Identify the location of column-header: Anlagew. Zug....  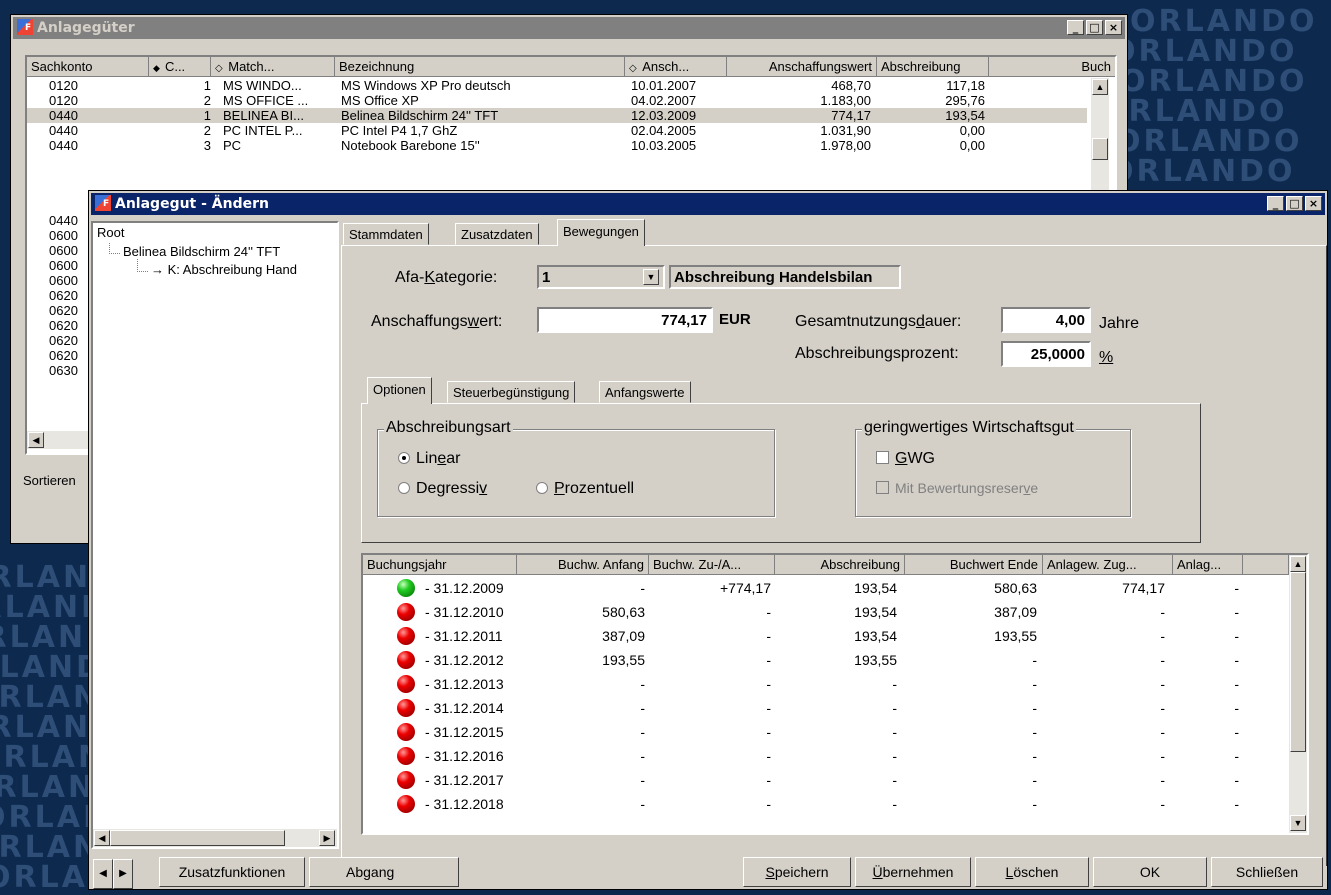
(1108, 565).